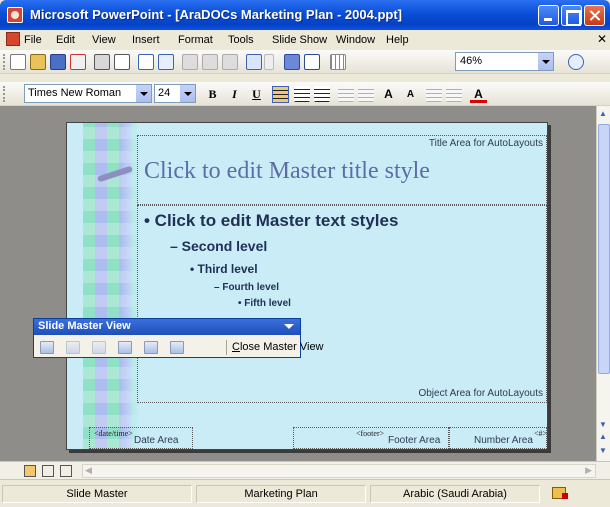 The width and height of the screenshot is (610, 507). I want to click on standard-toolbar: 46%, so click(305, 62).